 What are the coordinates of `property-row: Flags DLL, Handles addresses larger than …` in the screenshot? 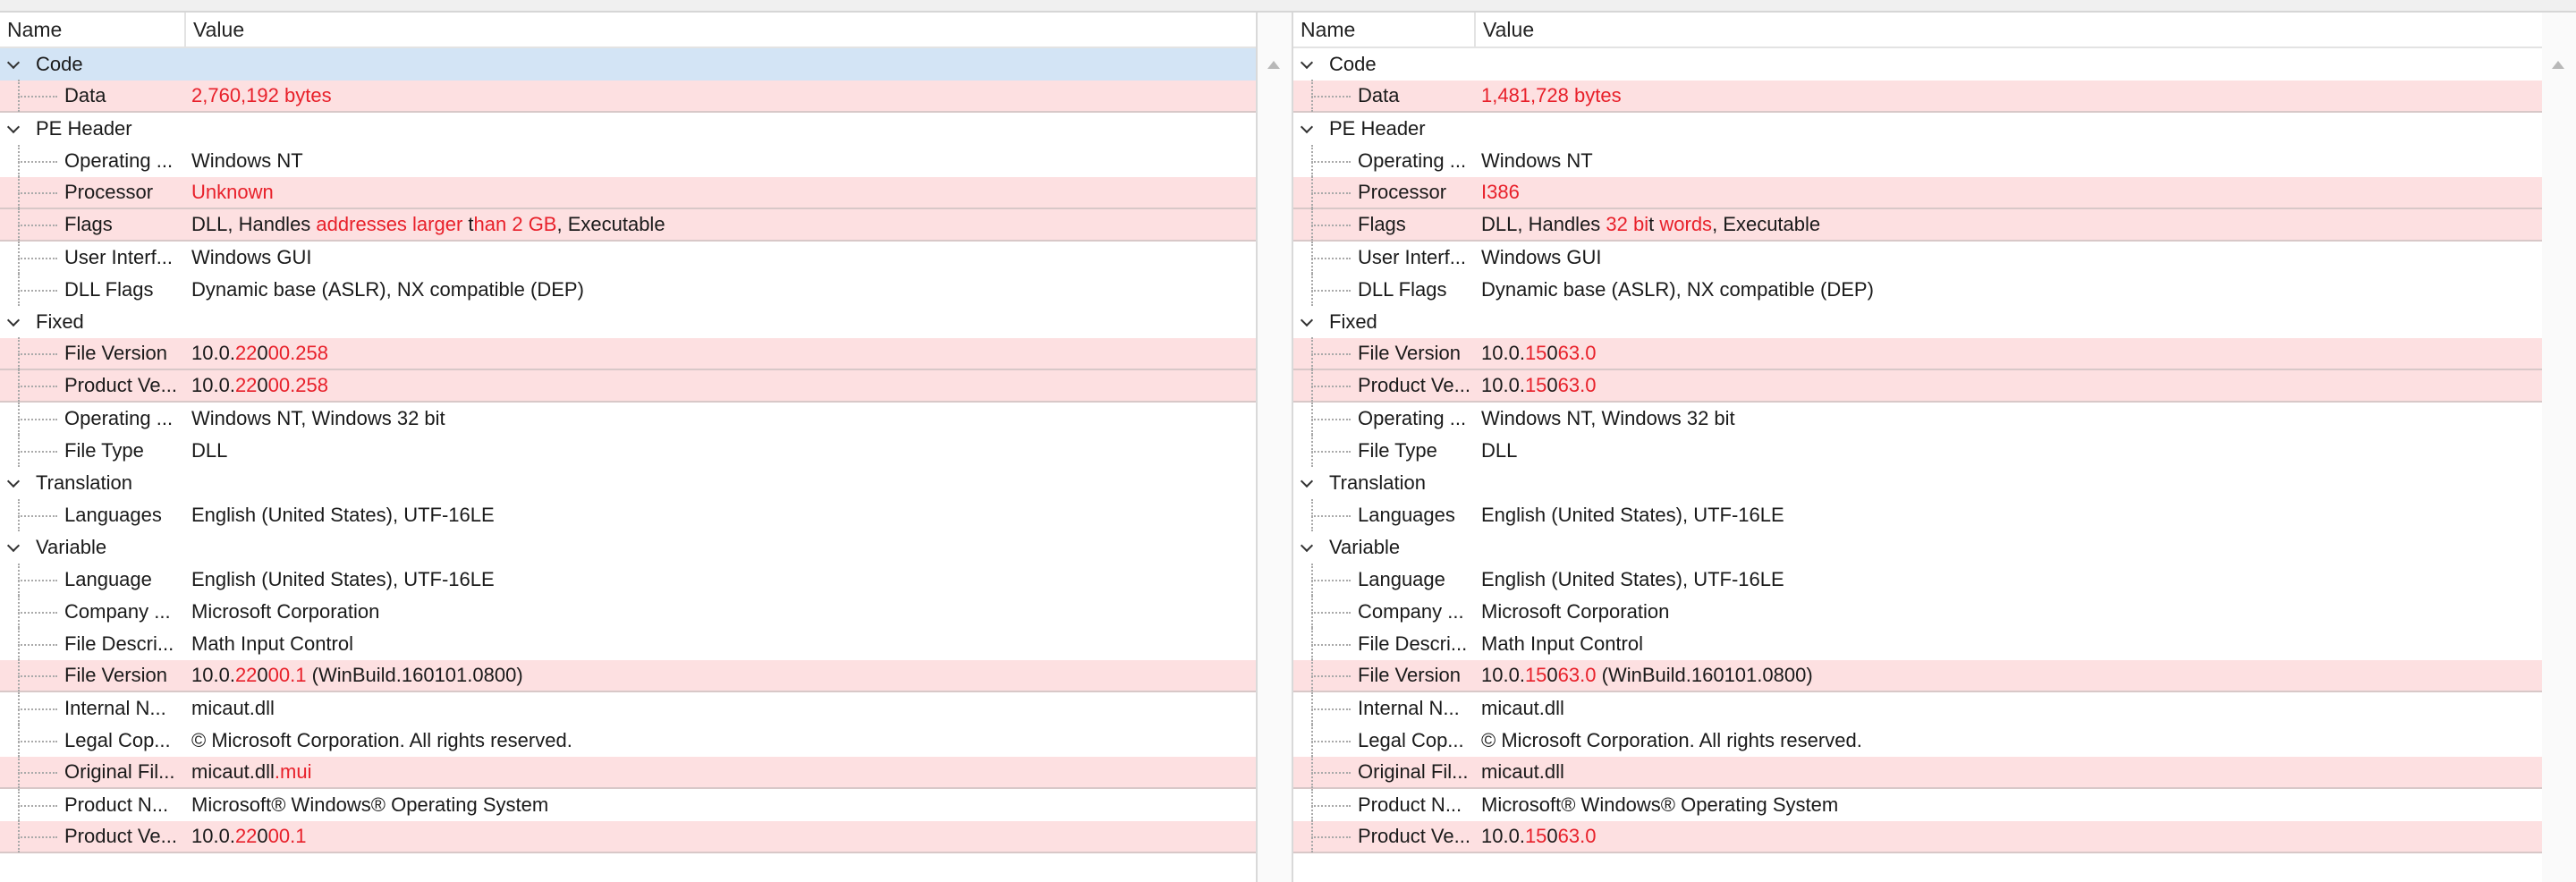 It's located at (628, 225).